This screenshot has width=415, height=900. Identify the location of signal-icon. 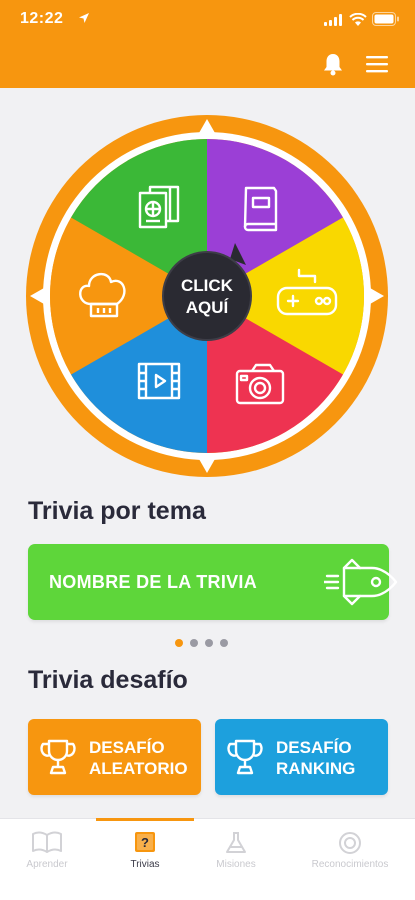
(333, 20).